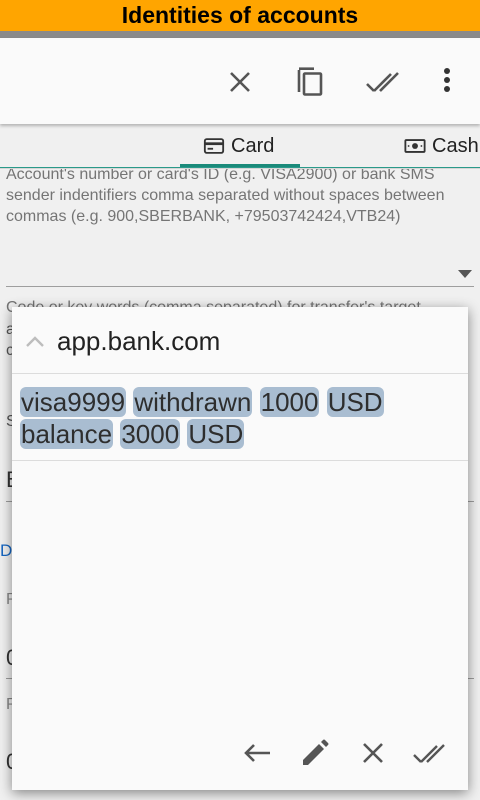 The image size is (480, 800). I want to click on tab-bar: Card Cash, so click(240, 146).